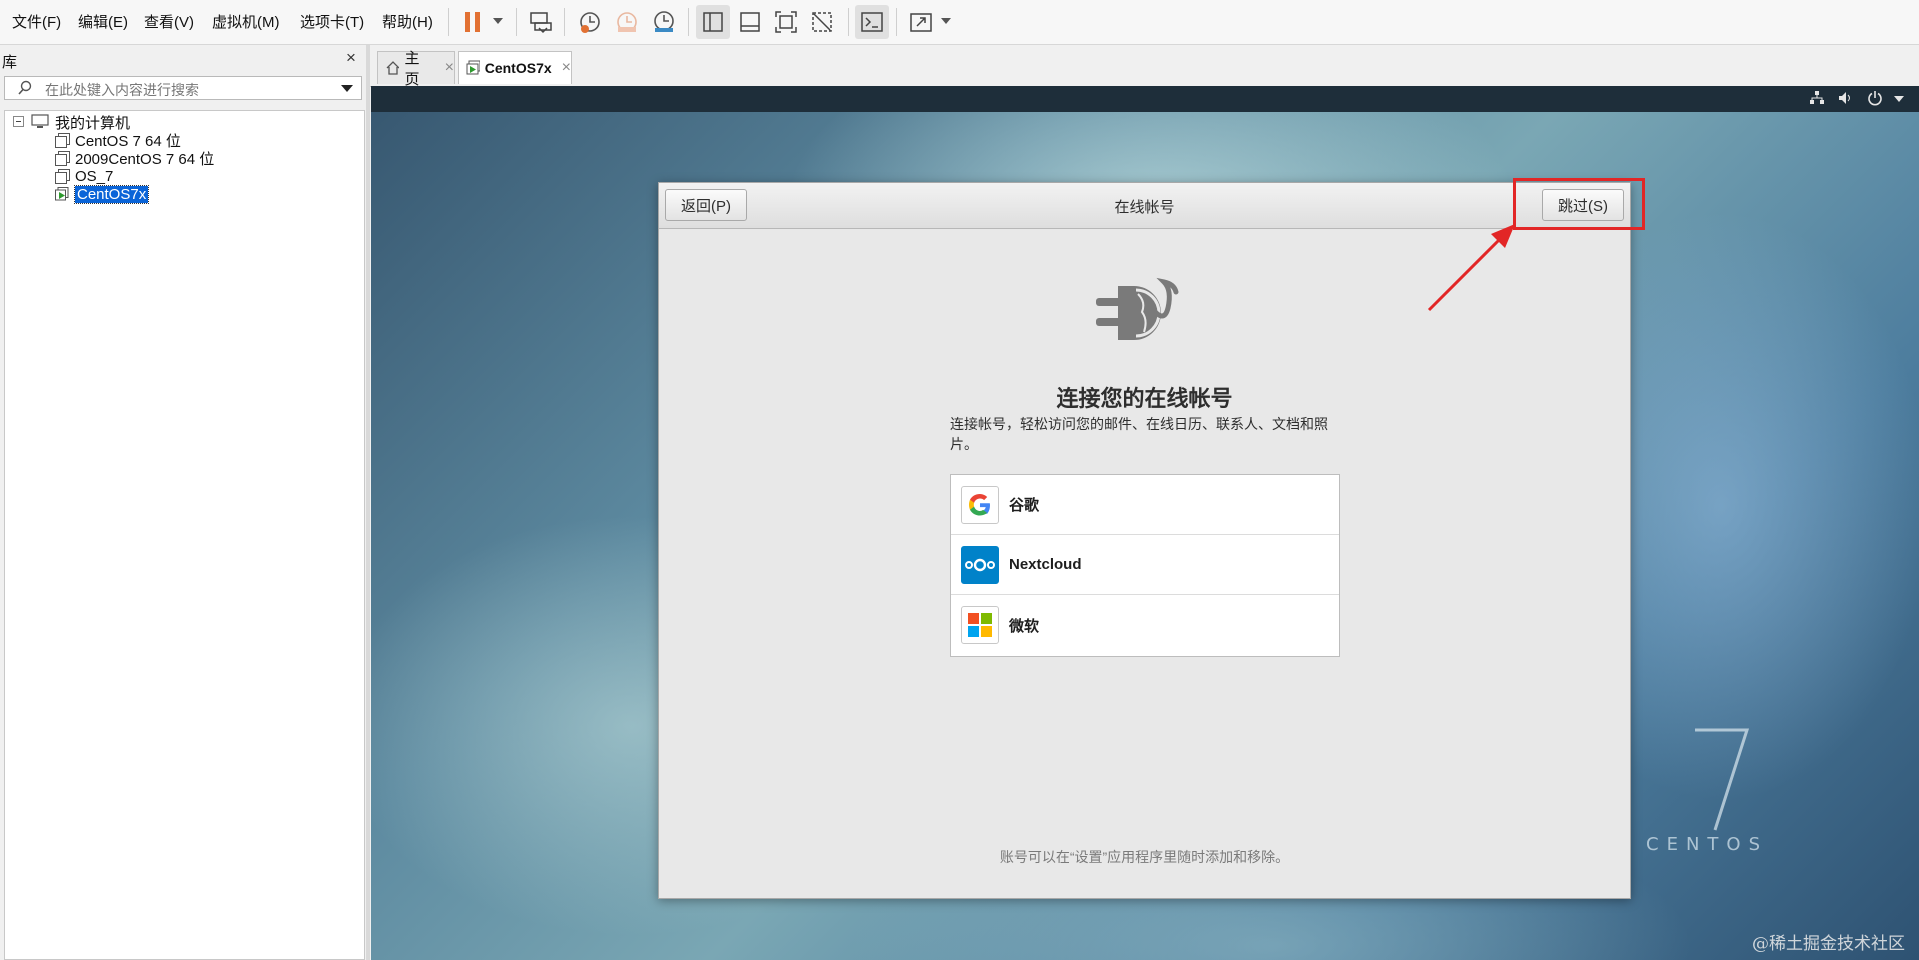 The image size is (1919, 960). I want to click on pause-button, so click(473, 22).